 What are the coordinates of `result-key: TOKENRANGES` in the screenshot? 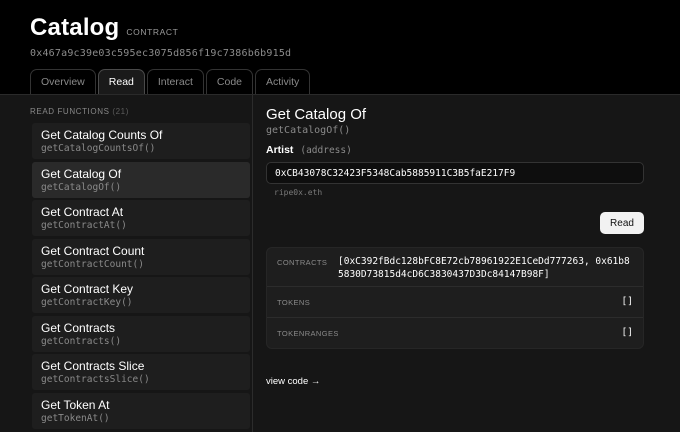 It's located at (308, 333).